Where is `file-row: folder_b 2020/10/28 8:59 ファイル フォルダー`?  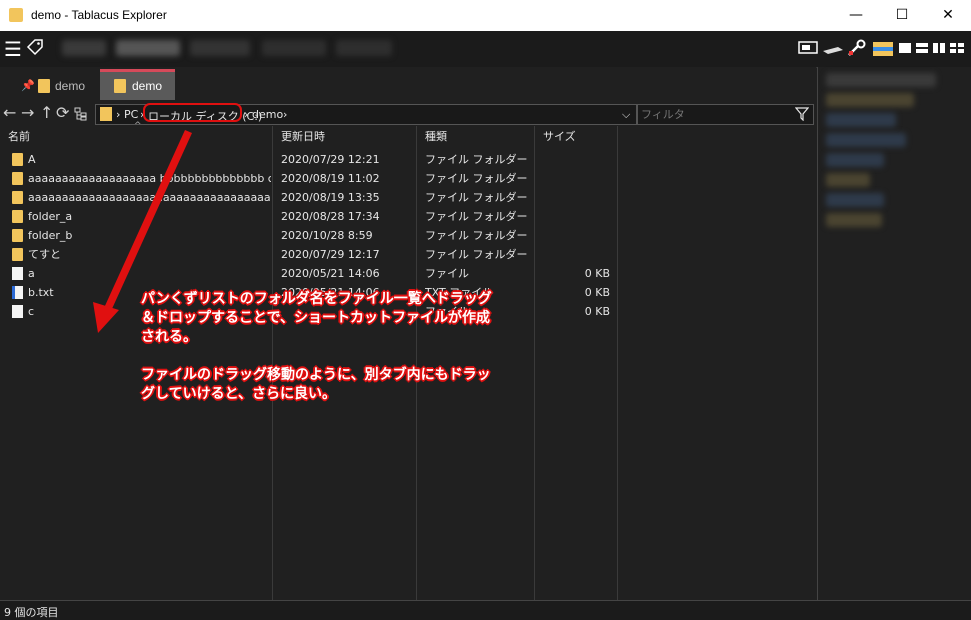
file-row: folder_b 2020/10/28 8:59 ファイル フォルダー is located at coordinates (310, 235).